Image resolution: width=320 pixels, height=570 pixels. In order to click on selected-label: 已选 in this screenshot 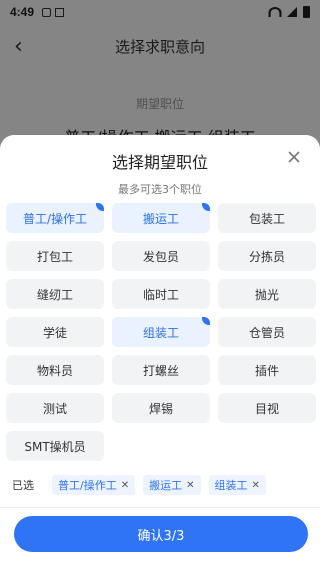, I will do `click(23, 485)`.